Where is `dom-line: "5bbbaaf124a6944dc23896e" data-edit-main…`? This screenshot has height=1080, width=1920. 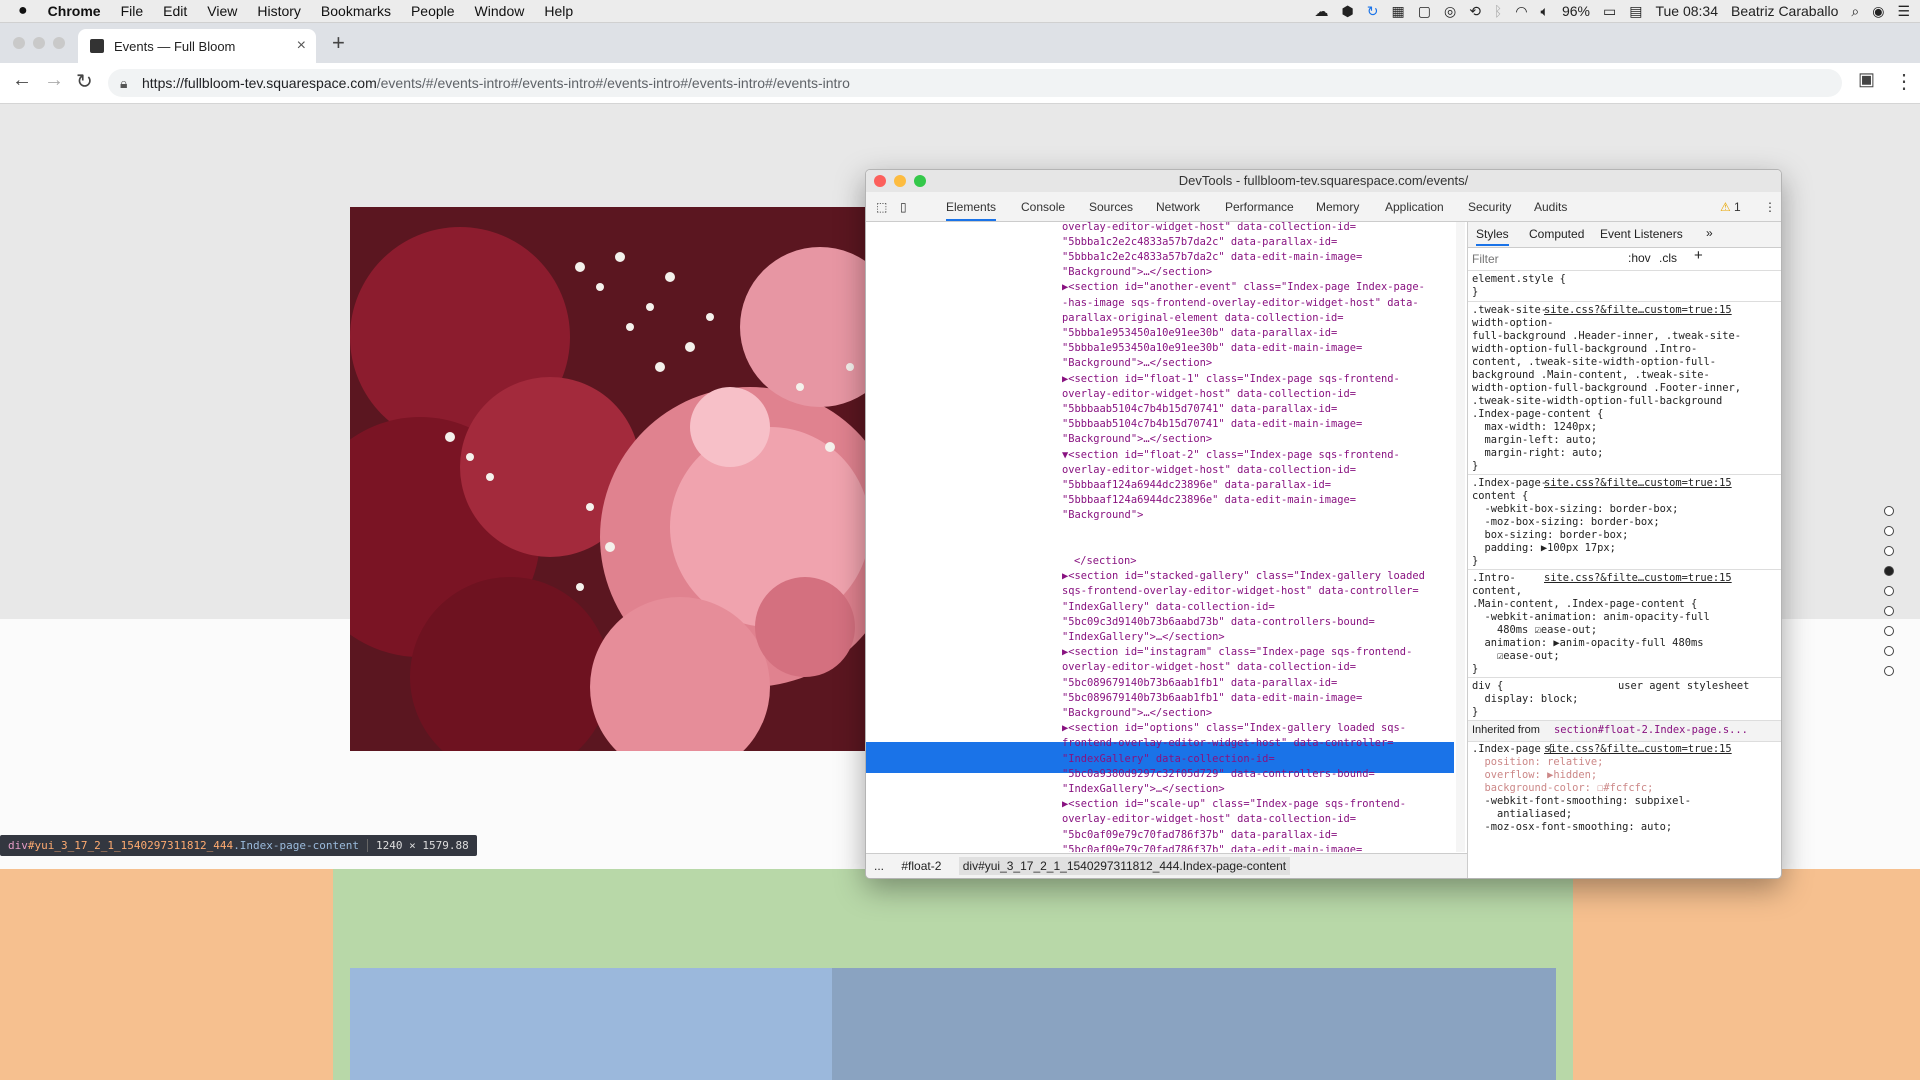
dom-line: "5bbbaaf124a6944dc23896e" data-edit-main… is located at coordinates (1209, 500).